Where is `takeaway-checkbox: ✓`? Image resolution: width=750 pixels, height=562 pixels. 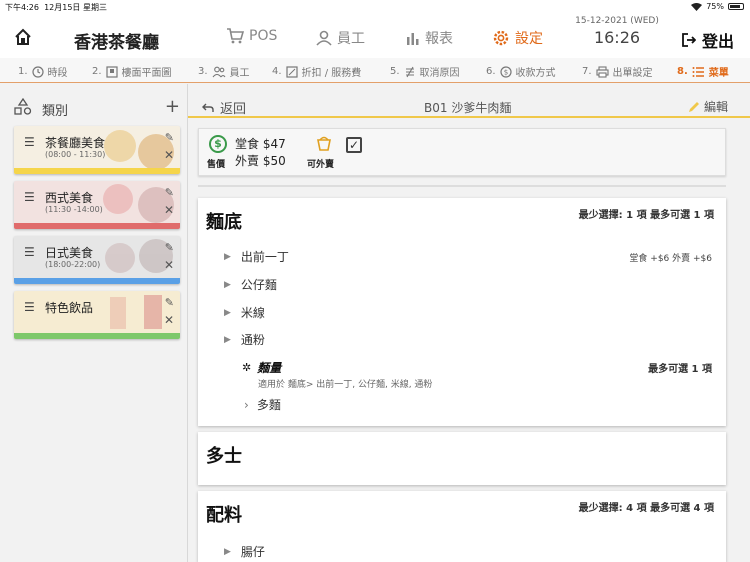 takeaway-checkbox: ✓ is located at coordinates (354, 145).